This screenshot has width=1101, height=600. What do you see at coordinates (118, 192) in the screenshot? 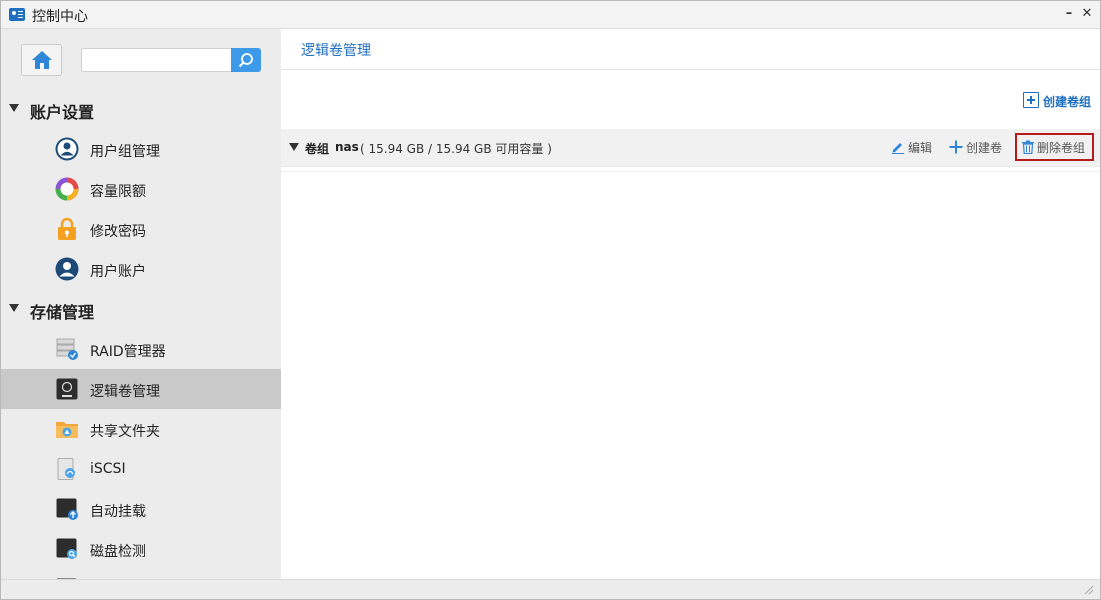
I see `sidebar-item-label: 容量限额` at bounding box center [118, 192].